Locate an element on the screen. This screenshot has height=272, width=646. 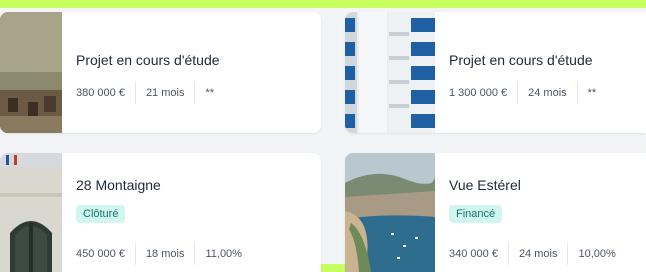
project-stats: 380 000 € 21 mois ** is located at coordinates (150, 93).